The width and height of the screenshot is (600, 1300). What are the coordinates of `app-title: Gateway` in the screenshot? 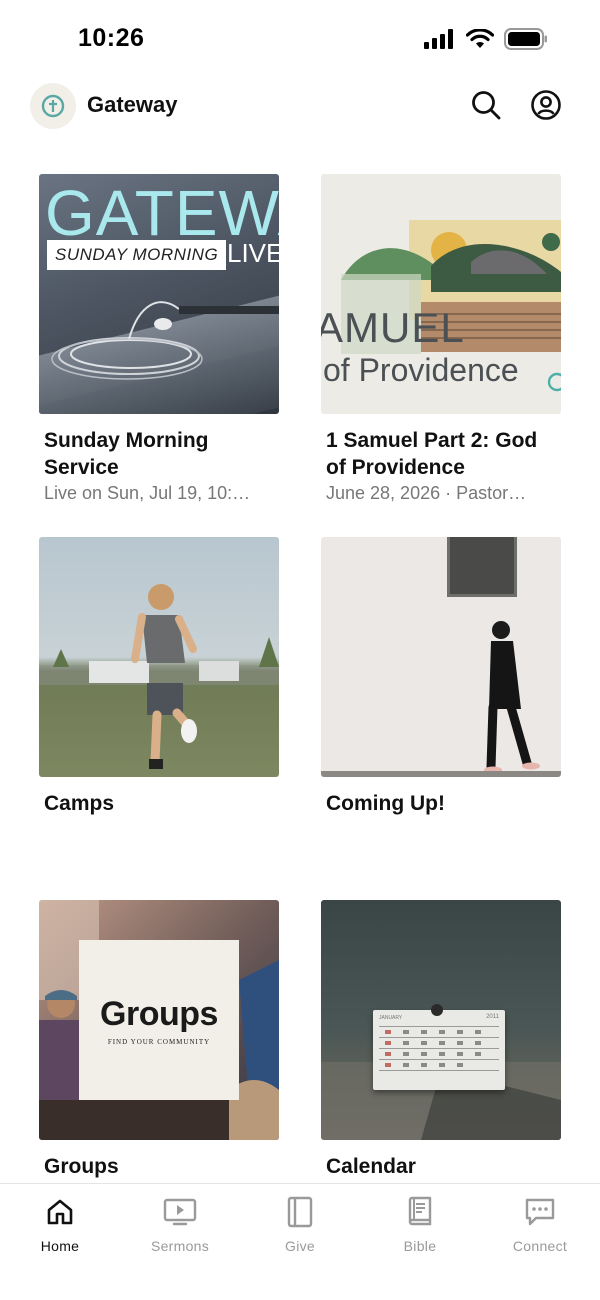 It's located at (132, 104).